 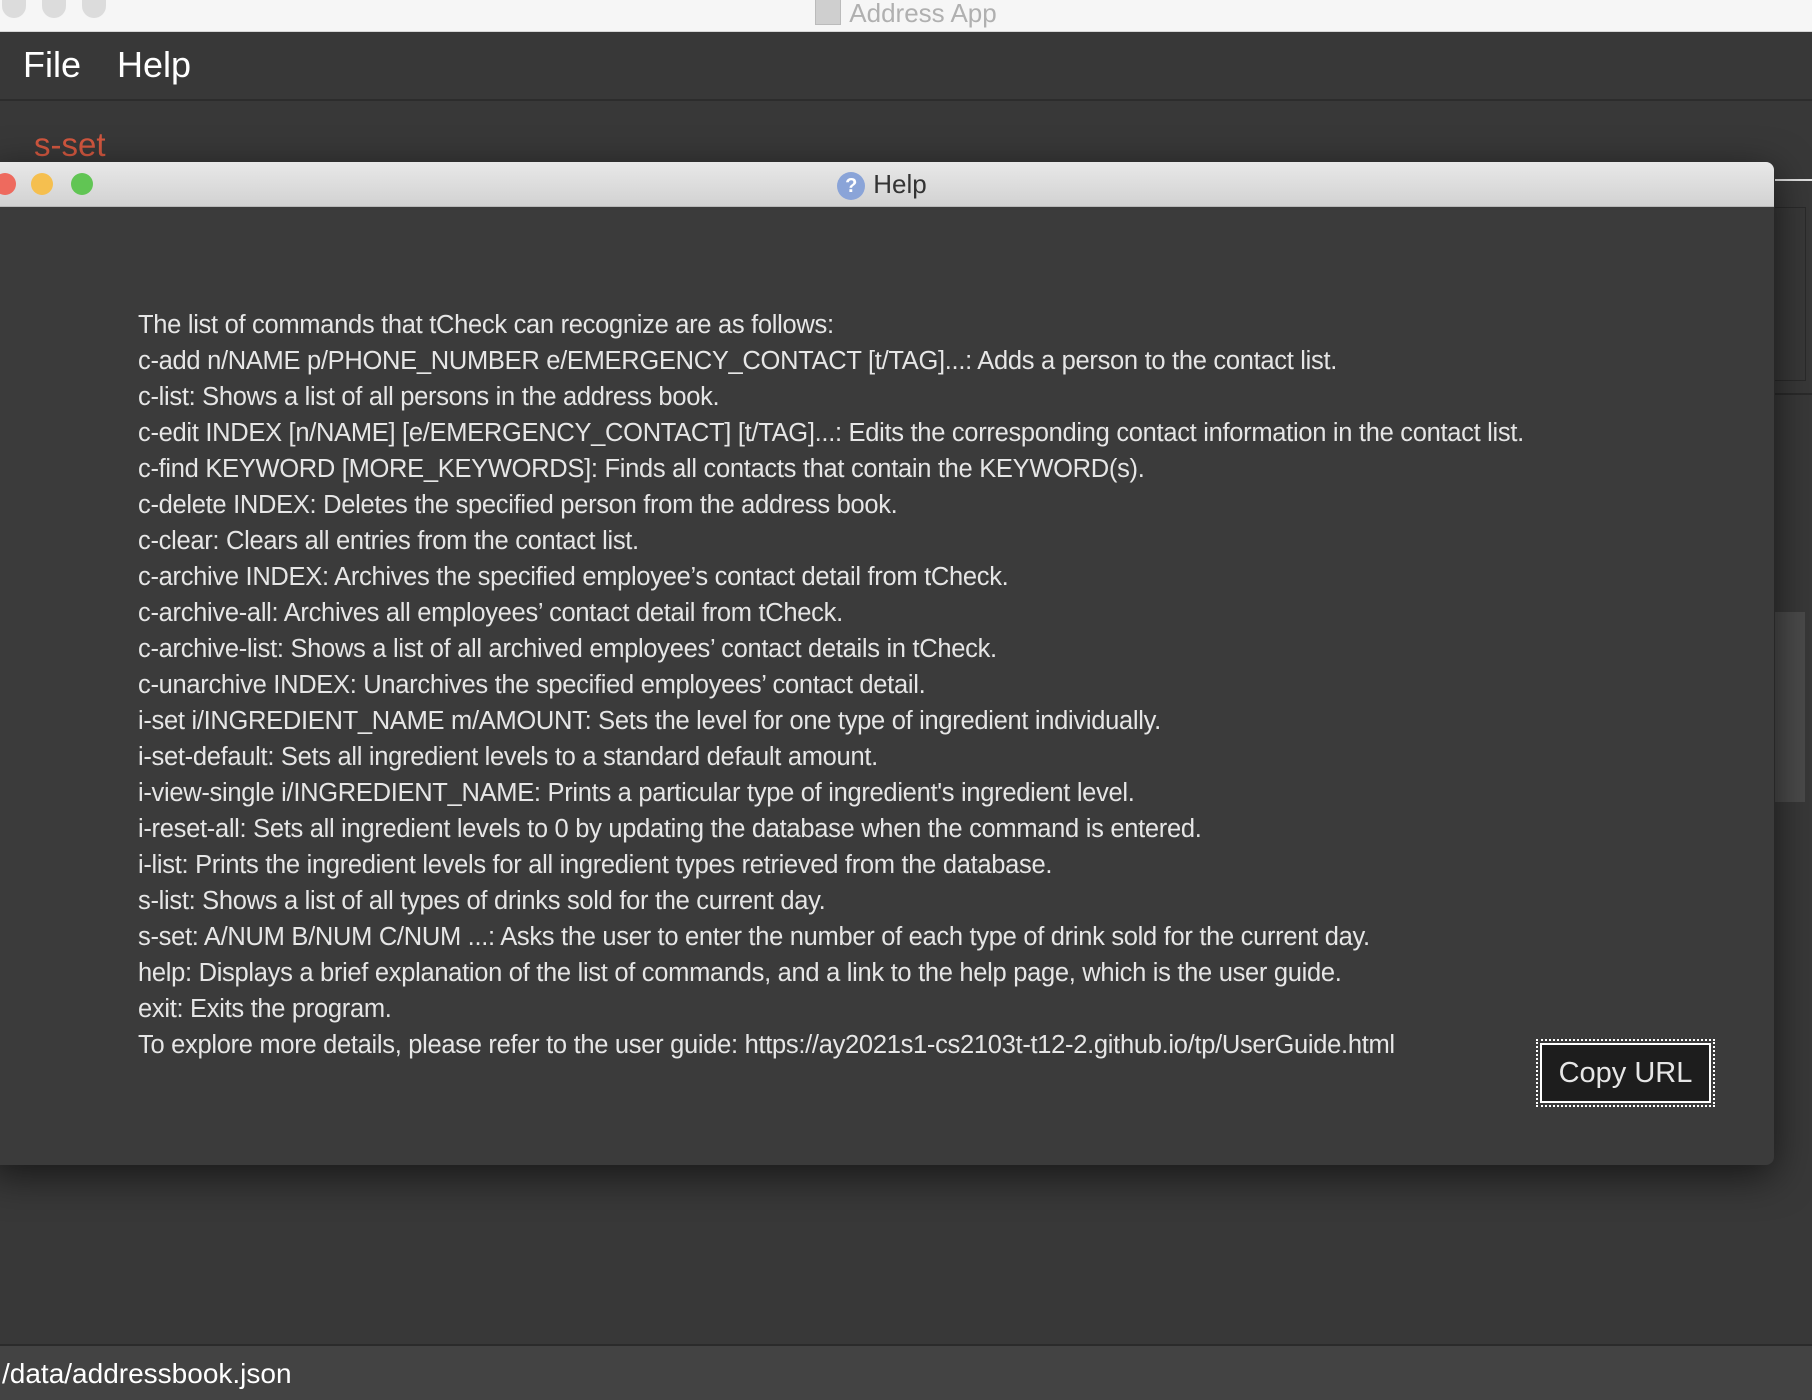 What do you see at coordinates (70, 144) in the screenshot?
I see `command-echo: s-set` at bounding box center [70, 144].